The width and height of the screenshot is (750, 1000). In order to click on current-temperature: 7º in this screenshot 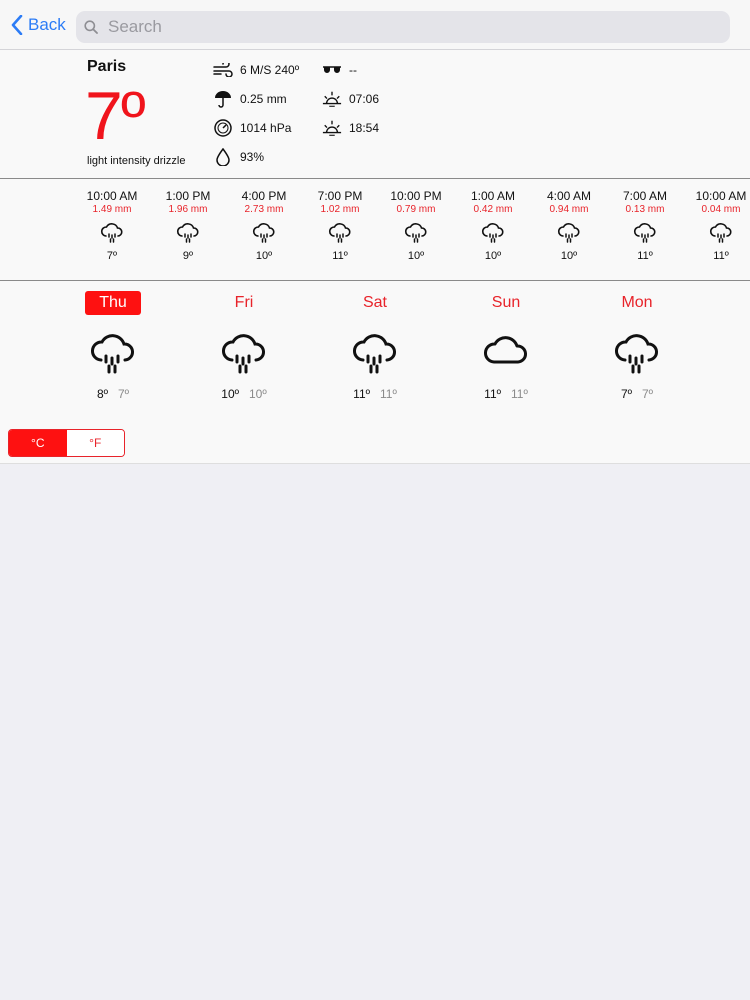, I will do `click(115, 116)`.